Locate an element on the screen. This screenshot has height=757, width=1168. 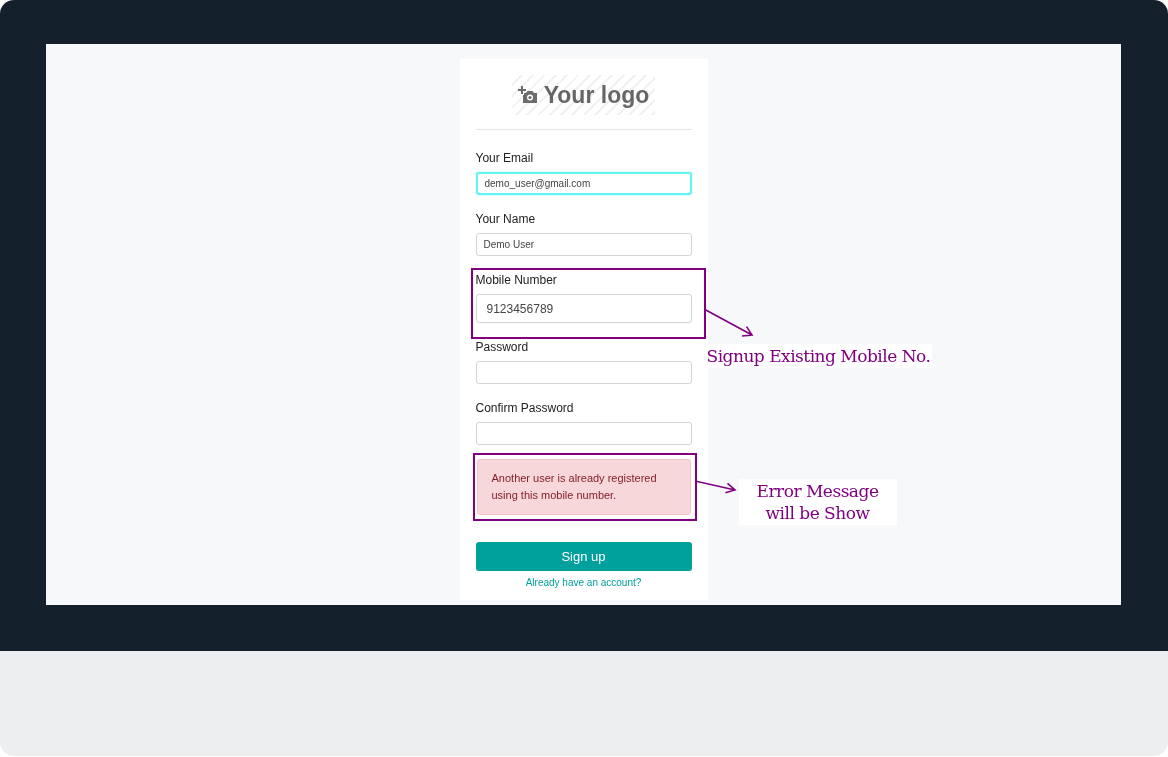
input-field: demo_user@gmail.com is located at coordinates (583, 183).